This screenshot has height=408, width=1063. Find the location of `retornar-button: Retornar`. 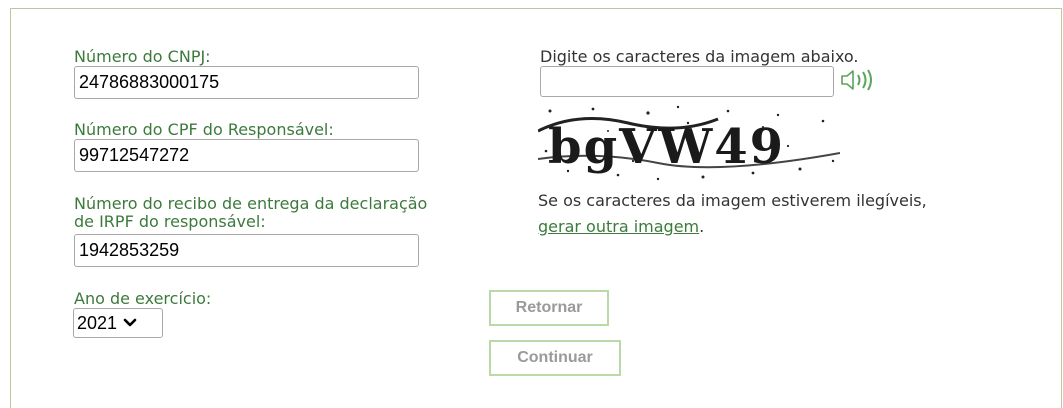

retornar-button: Retornar is located at coordinates (549, 308).